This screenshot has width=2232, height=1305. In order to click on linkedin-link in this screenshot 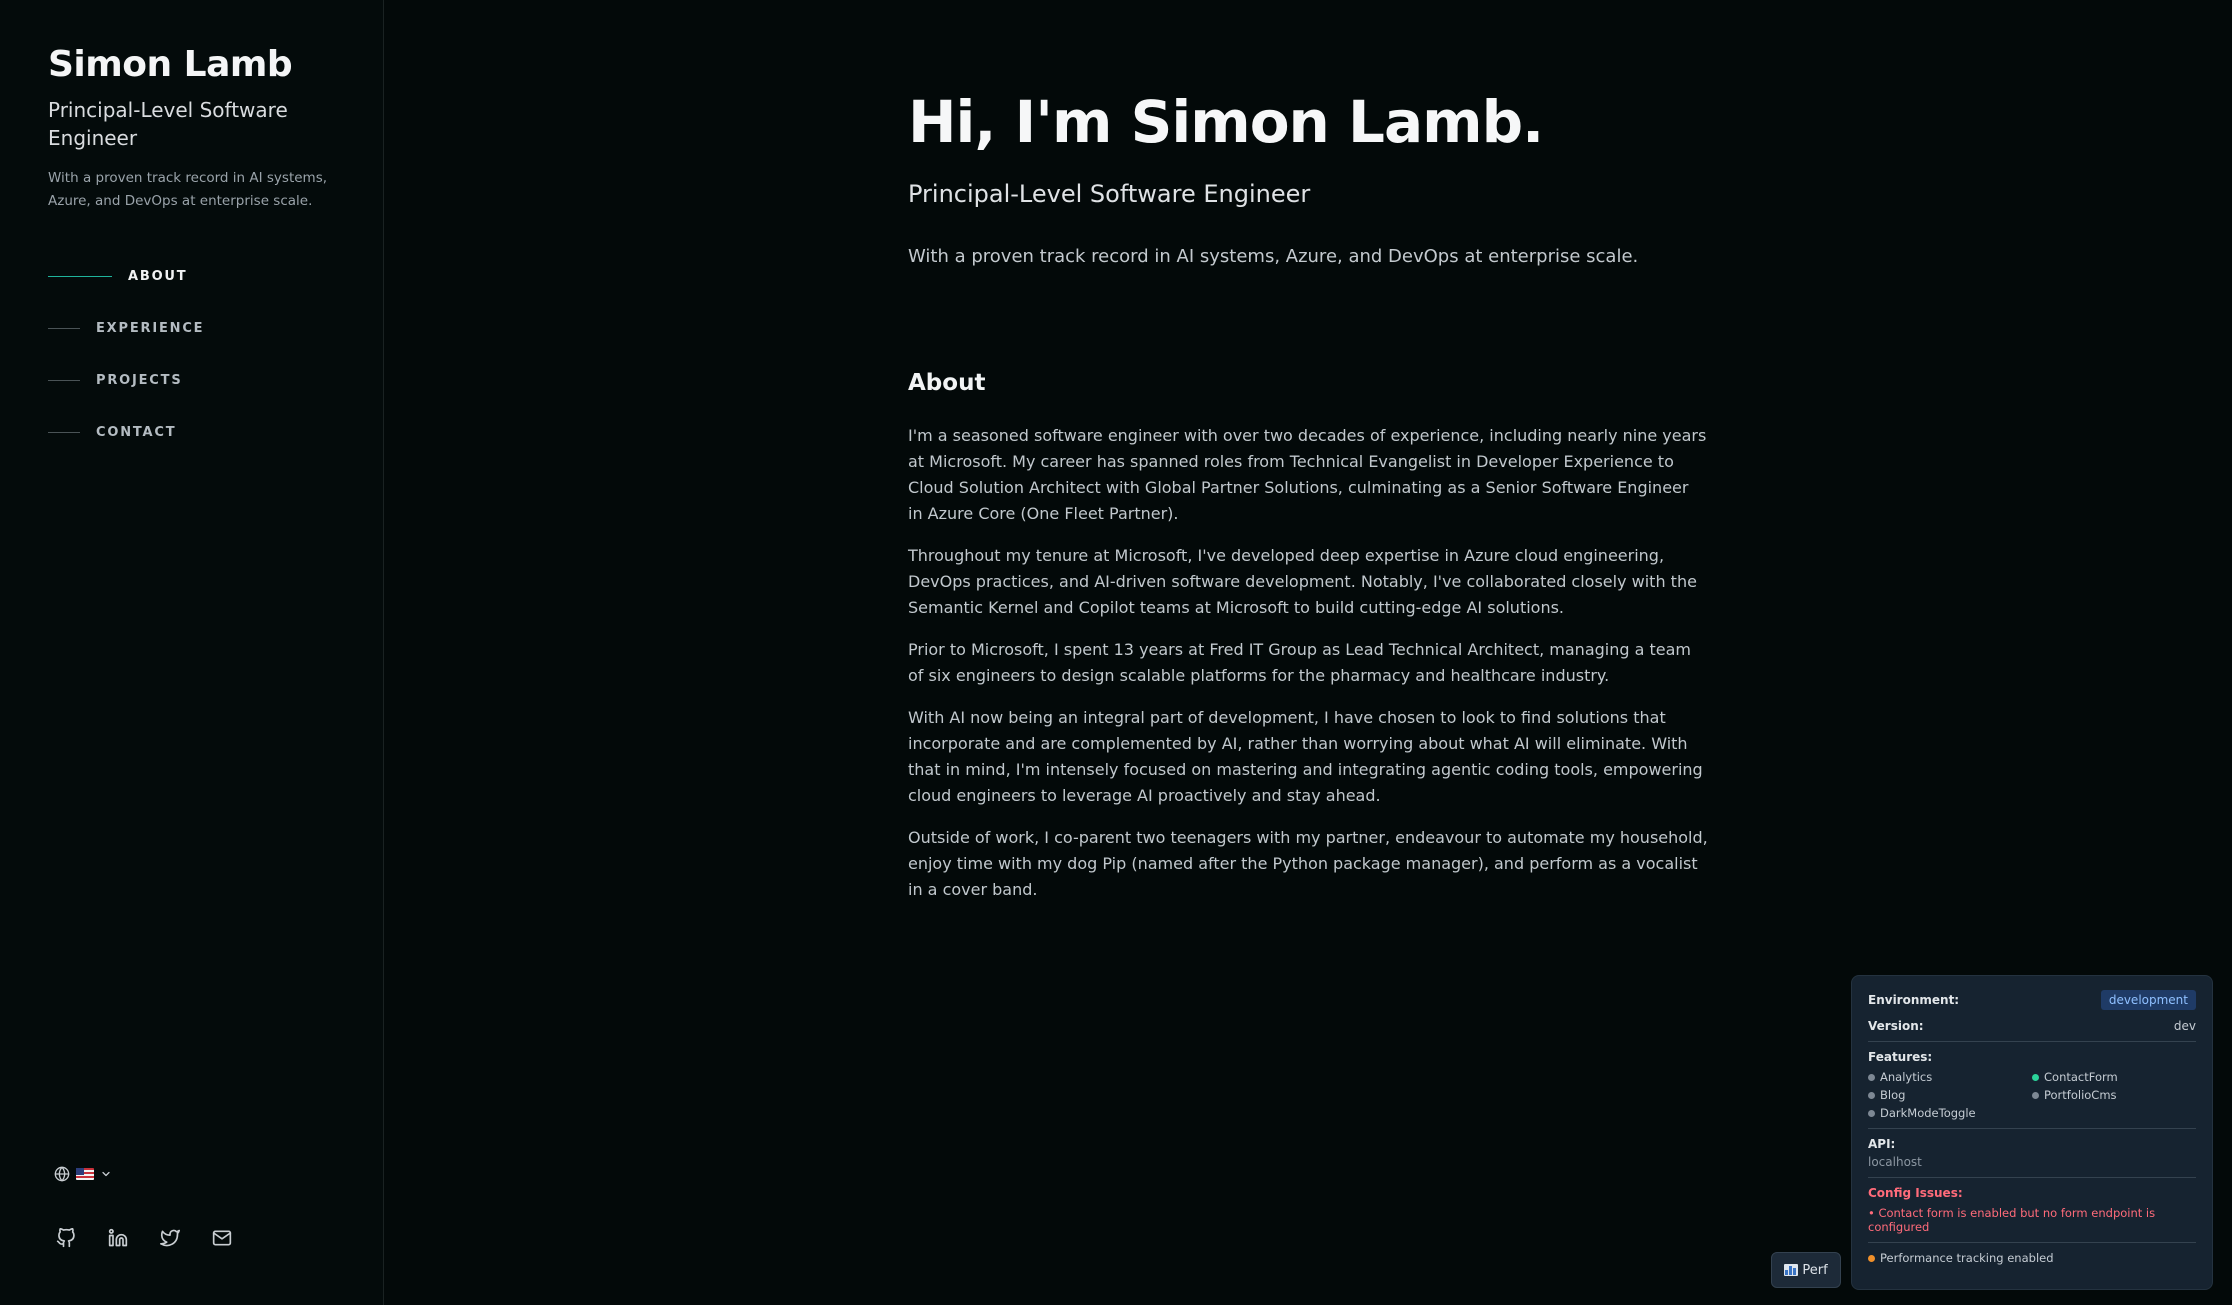, I will do `click(118, 1238)`.